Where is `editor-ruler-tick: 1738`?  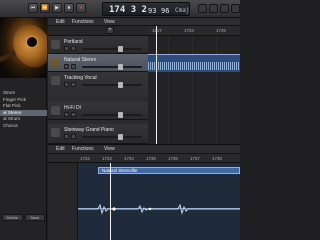 editor-ruler-tick: 1738 is located at coordinates (217, 158).